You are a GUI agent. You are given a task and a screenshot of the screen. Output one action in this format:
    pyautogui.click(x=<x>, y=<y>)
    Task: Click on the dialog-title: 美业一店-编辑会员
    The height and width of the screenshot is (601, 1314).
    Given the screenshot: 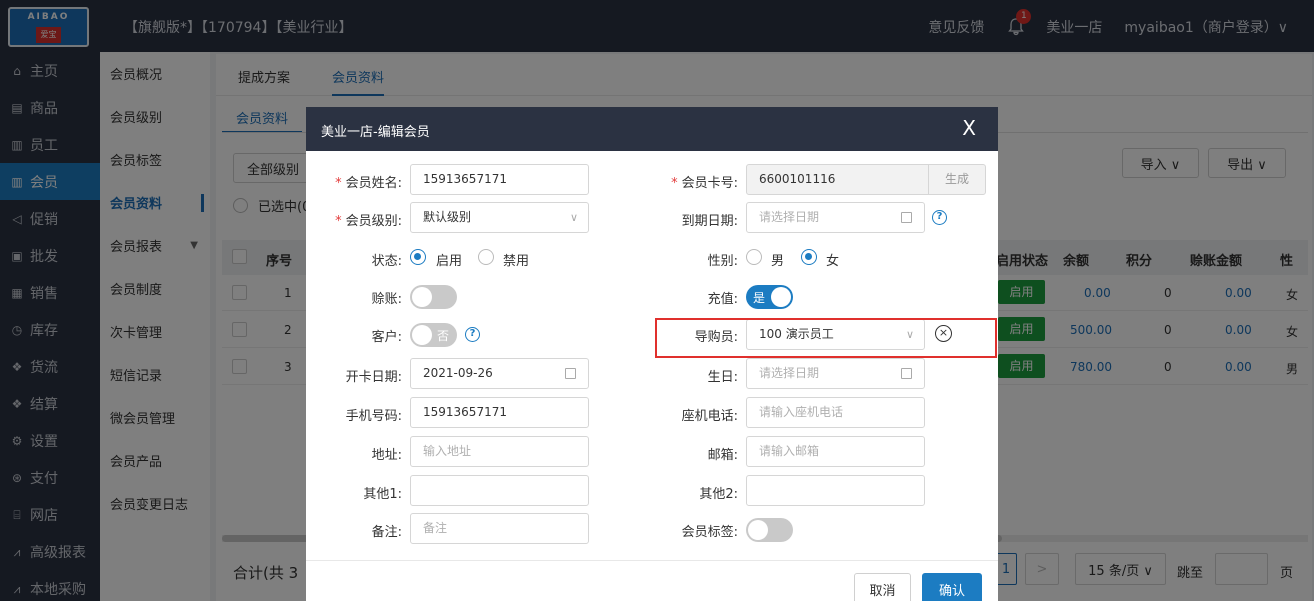 What is the action you would take?
    pyautogui.click(x=375, y=132)
    